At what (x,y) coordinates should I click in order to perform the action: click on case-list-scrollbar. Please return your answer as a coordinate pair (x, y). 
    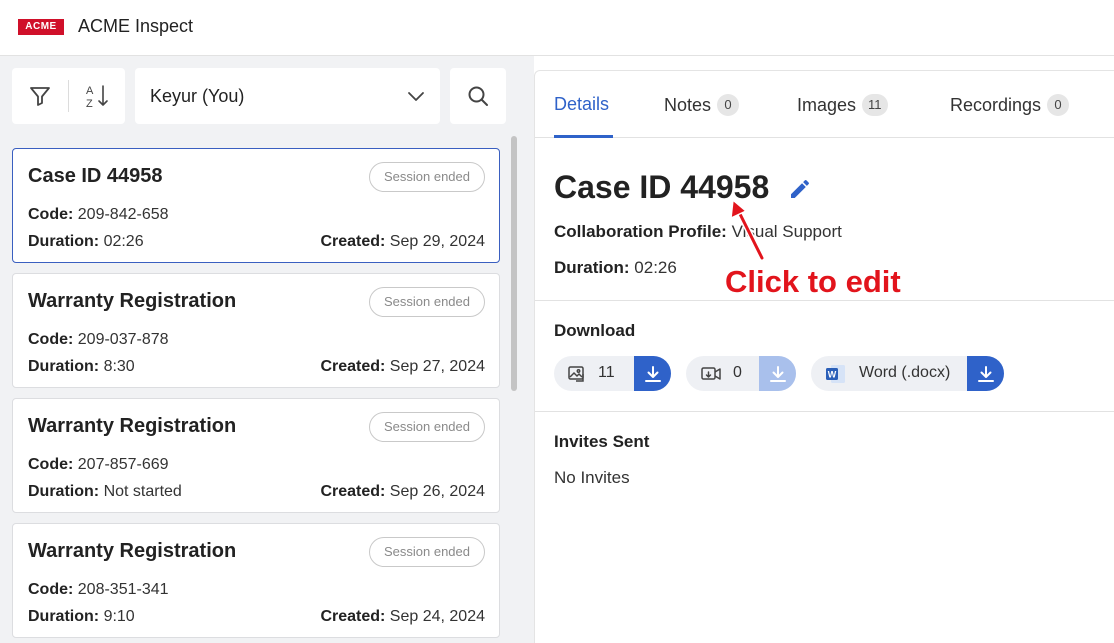
    Looking at the image, I should click on (514, 263).